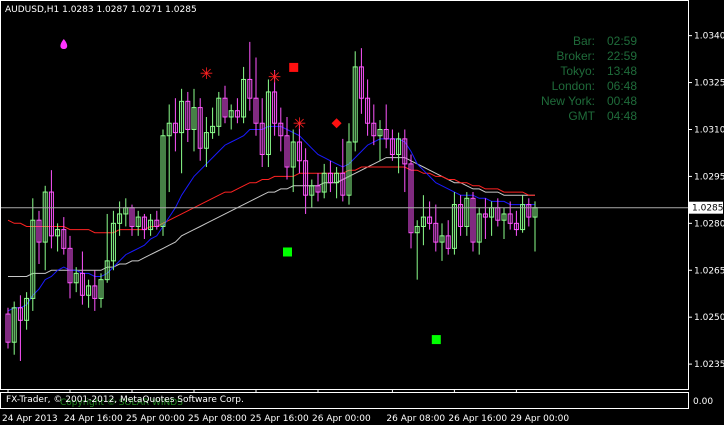 This screenshot has width=724, height=425. Describe the element at coordinates (622, 71) in the screenshot. I see `clock-value: 13:48` at that location.